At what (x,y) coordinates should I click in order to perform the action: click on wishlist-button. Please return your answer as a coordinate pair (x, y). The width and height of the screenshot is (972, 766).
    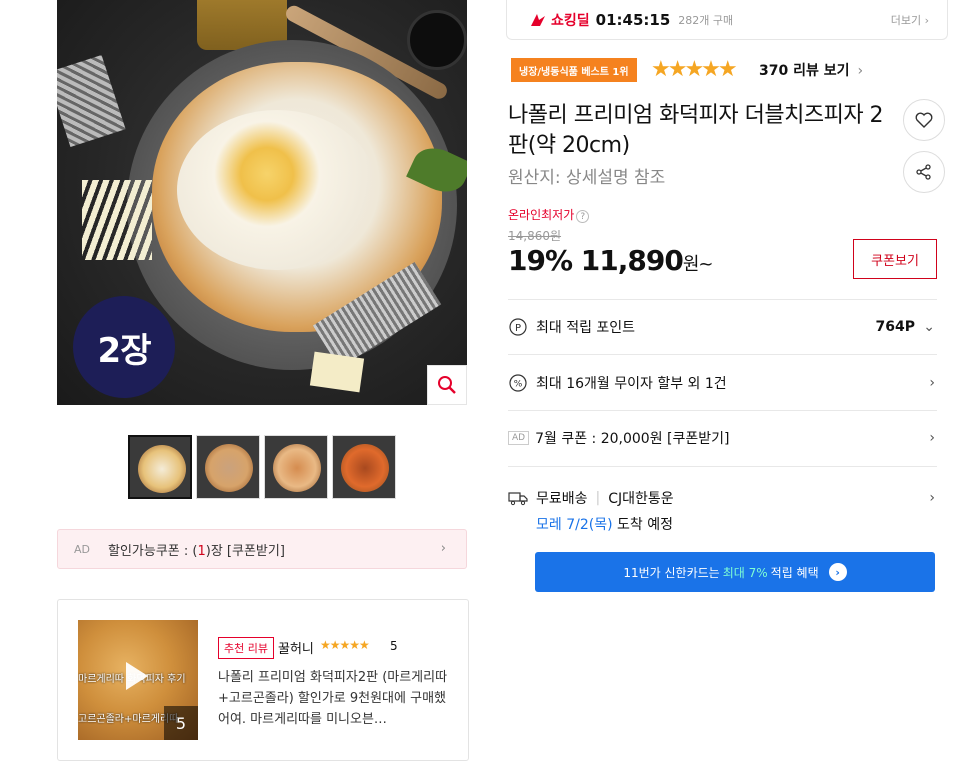
    Looking at the image, I should click on (924, 120).